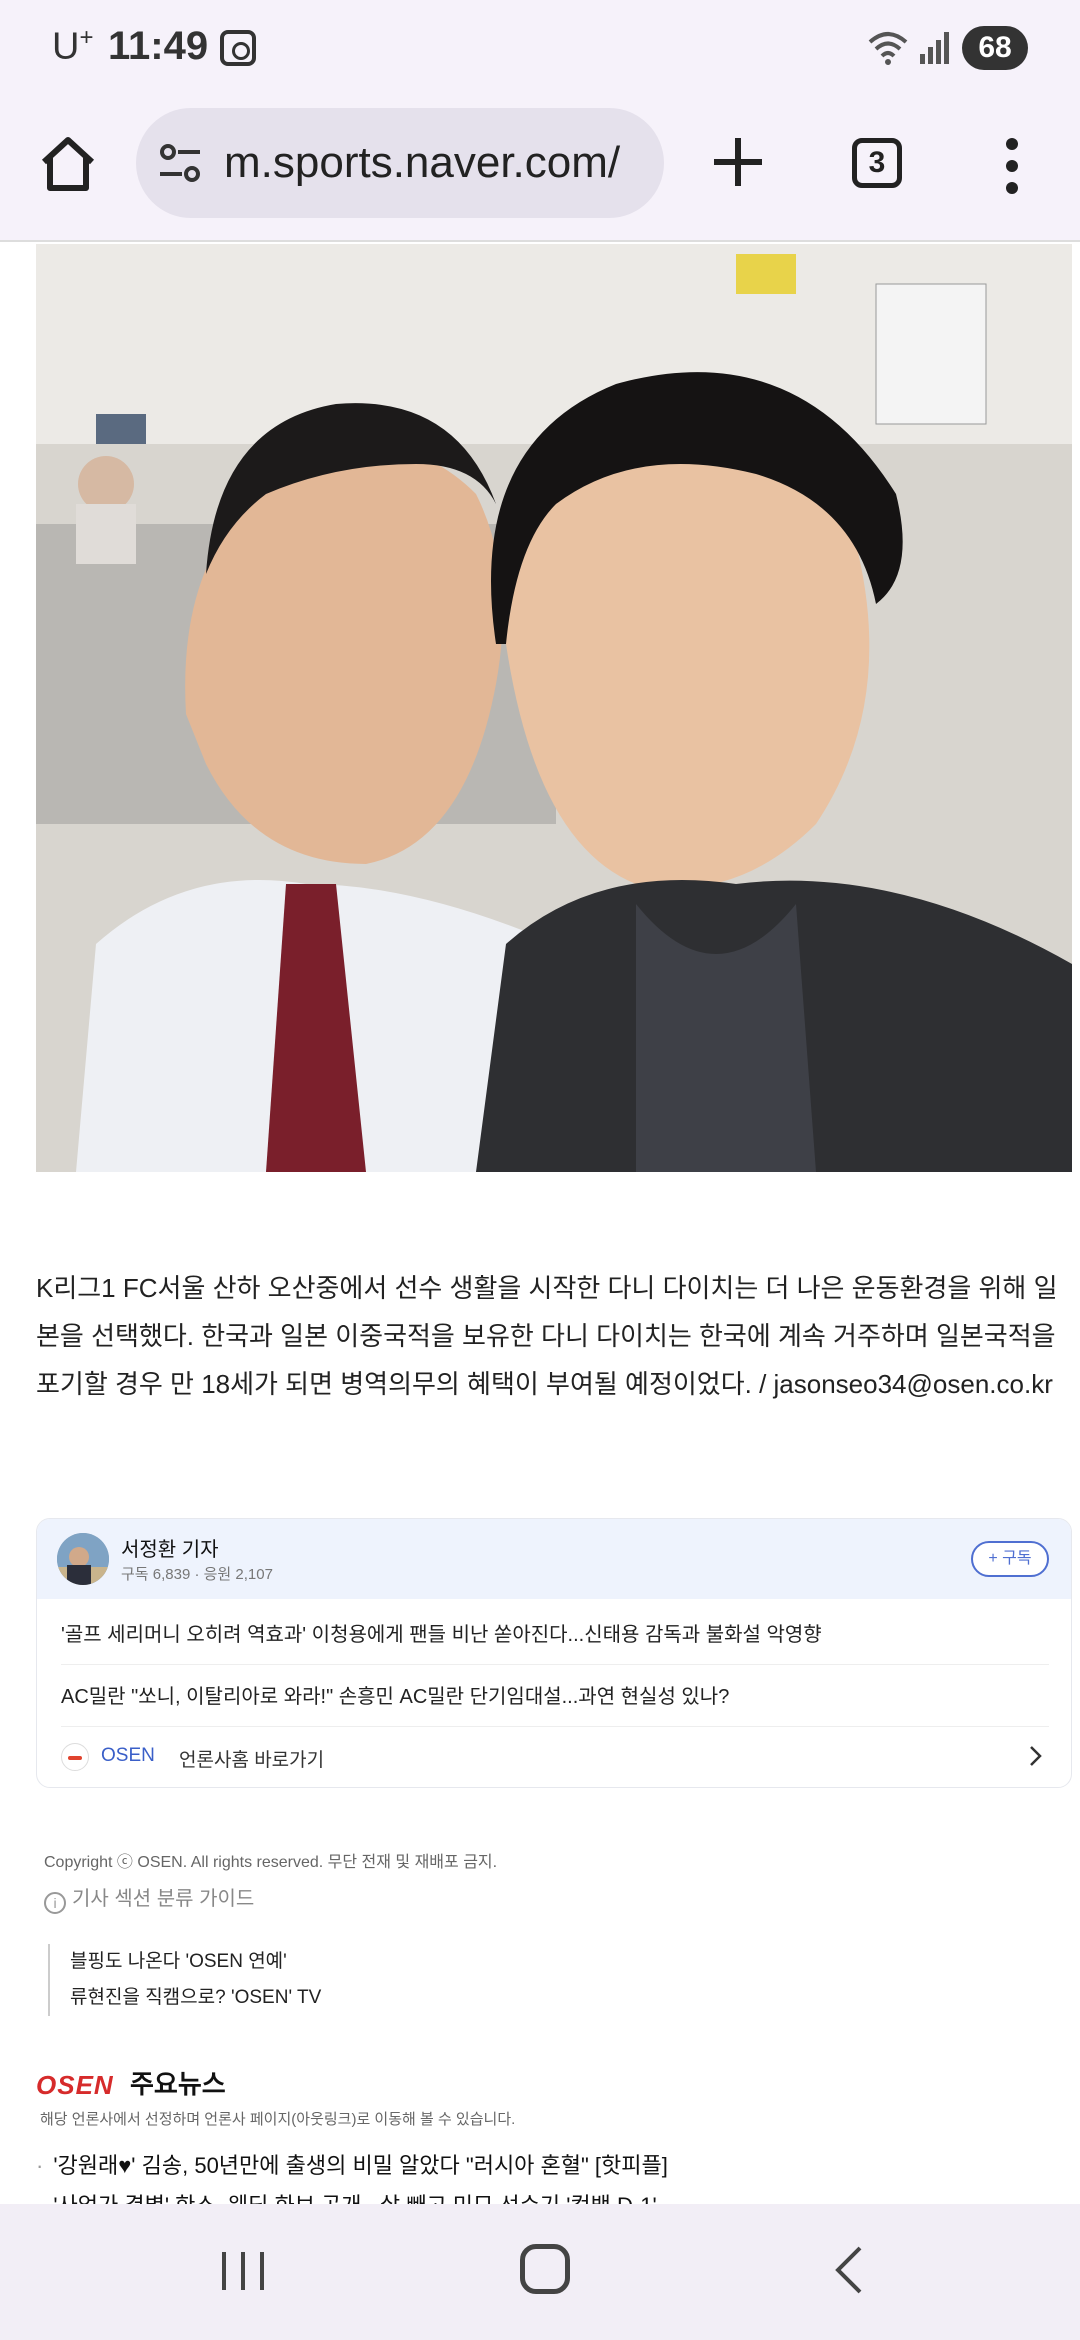 Image resolution: width=1080 pixels, height=2340 pixels. Describe the element at coordinates (180, 163) in the screenshot. I see `site-settings-icon` at that location.